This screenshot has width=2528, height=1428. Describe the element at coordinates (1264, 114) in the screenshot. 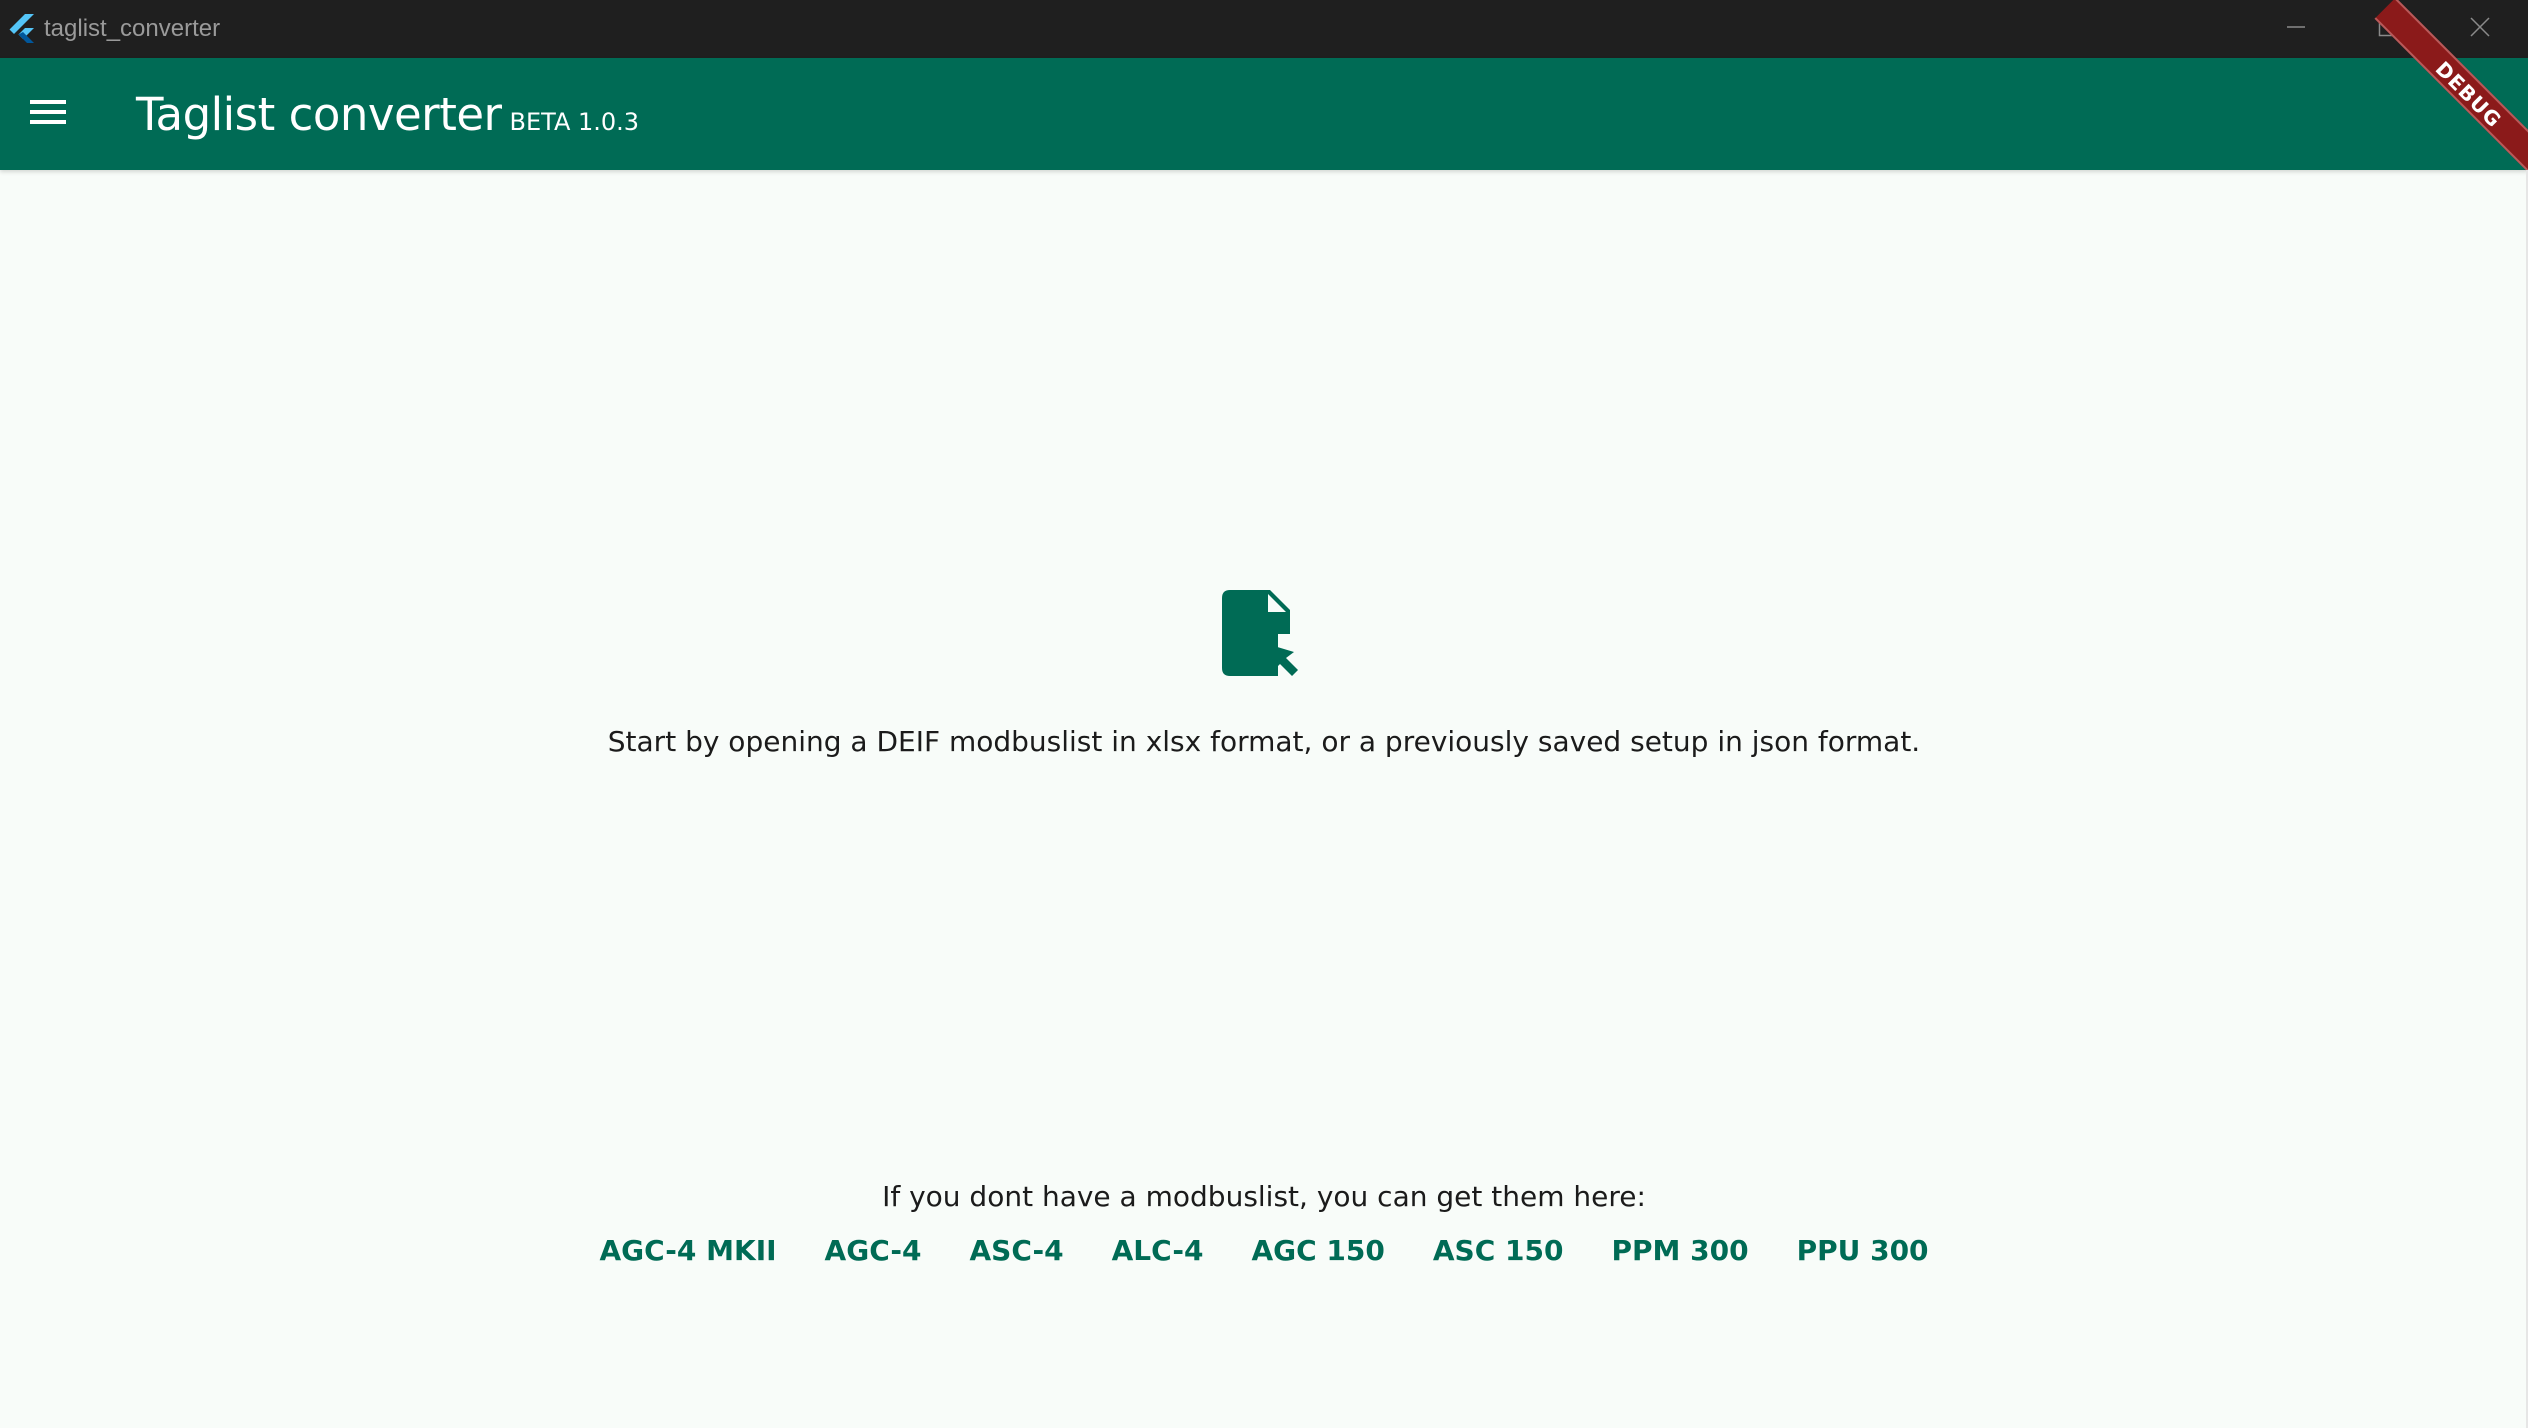

I see `app-bar: Taglist converter BETA 1.0.3` at that location.